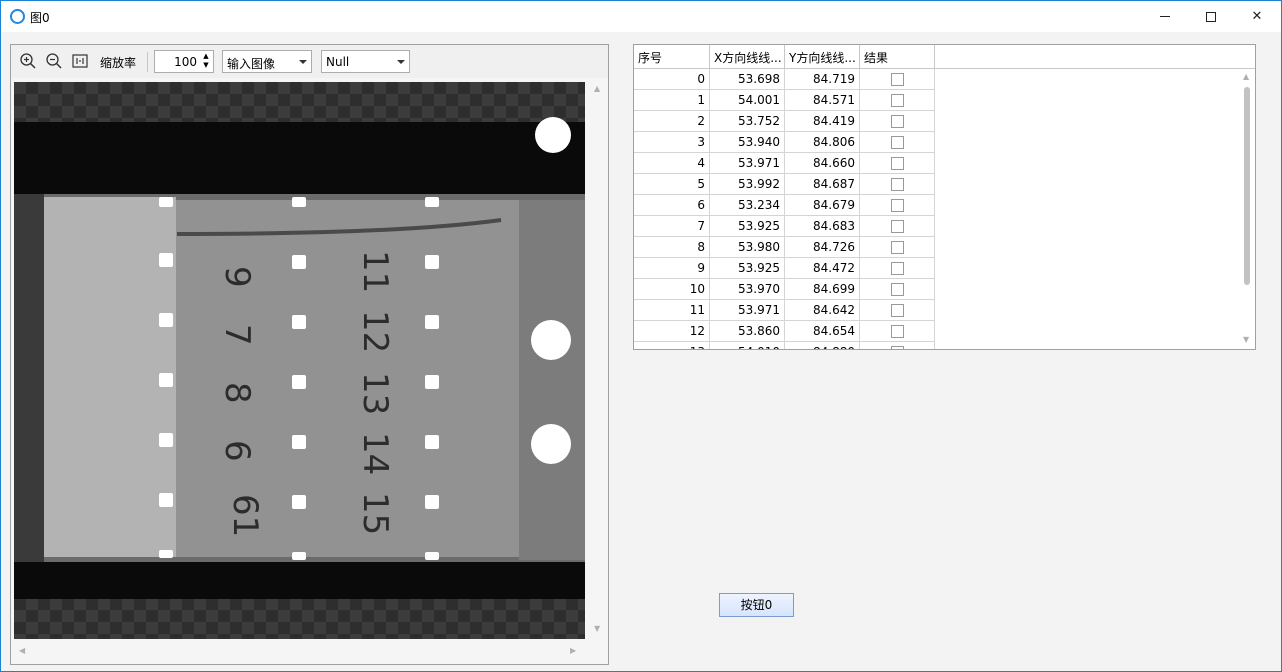  Describe the element at coordinates (1247, 186) in the screenshot. I see `scroll-thumb` at that location.